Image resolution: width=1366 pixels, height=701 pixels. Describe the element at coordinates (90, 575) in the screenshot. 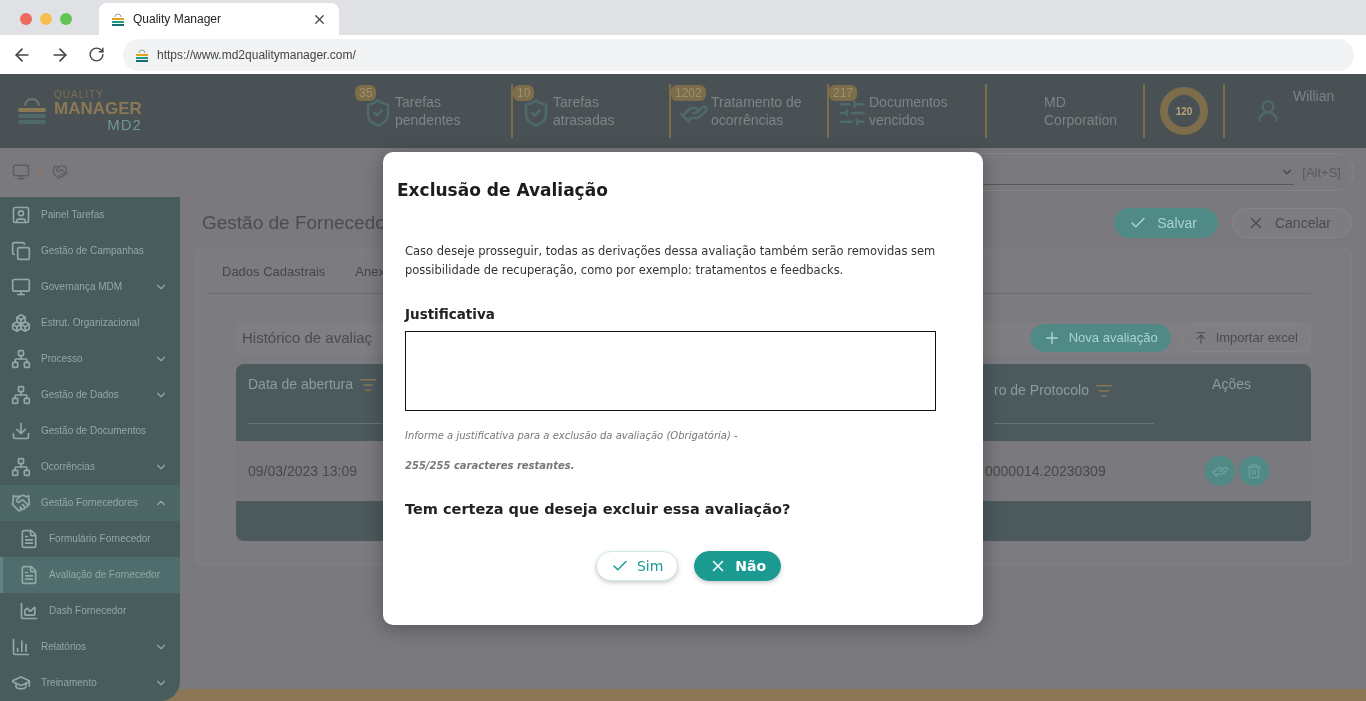

I see `sidebar-item: Avaliação de Fornecedor` at that location.